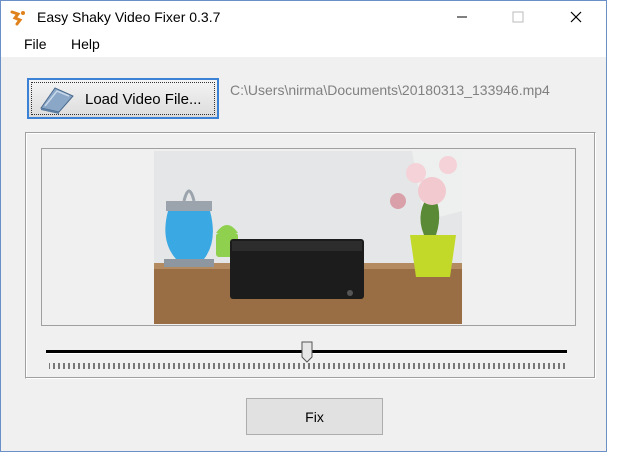 The width and height of the screenshot is (621, 465). Describe the element at coordinates (35, 44) in the screenshot. I see `menu-file: File` at that location.